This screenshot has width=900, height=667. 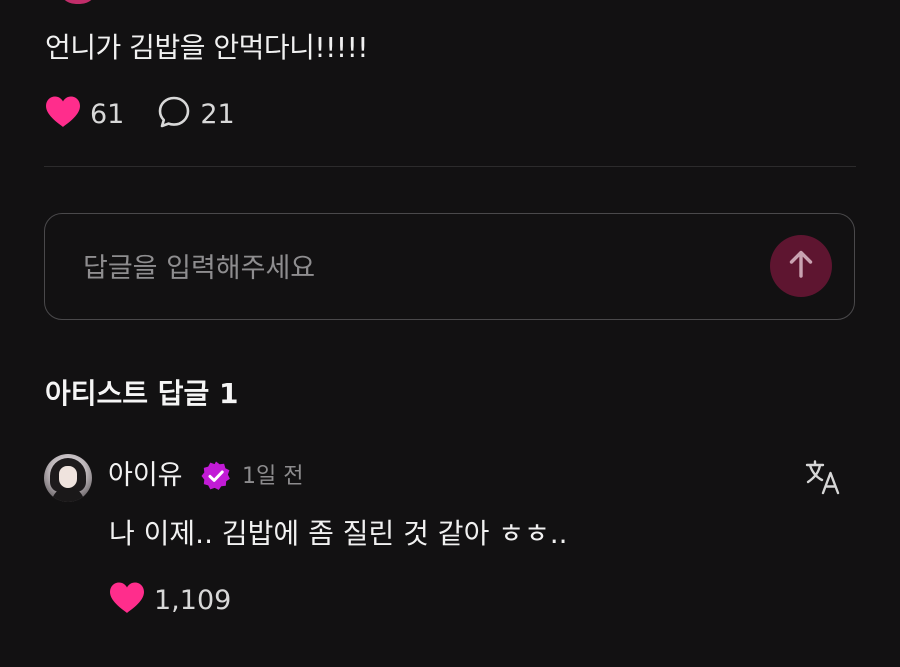 What do you see at coordinates (145, 476) in the screenshot?
I see `reply-author-name: 아이유` at bounding box center [145, 476].